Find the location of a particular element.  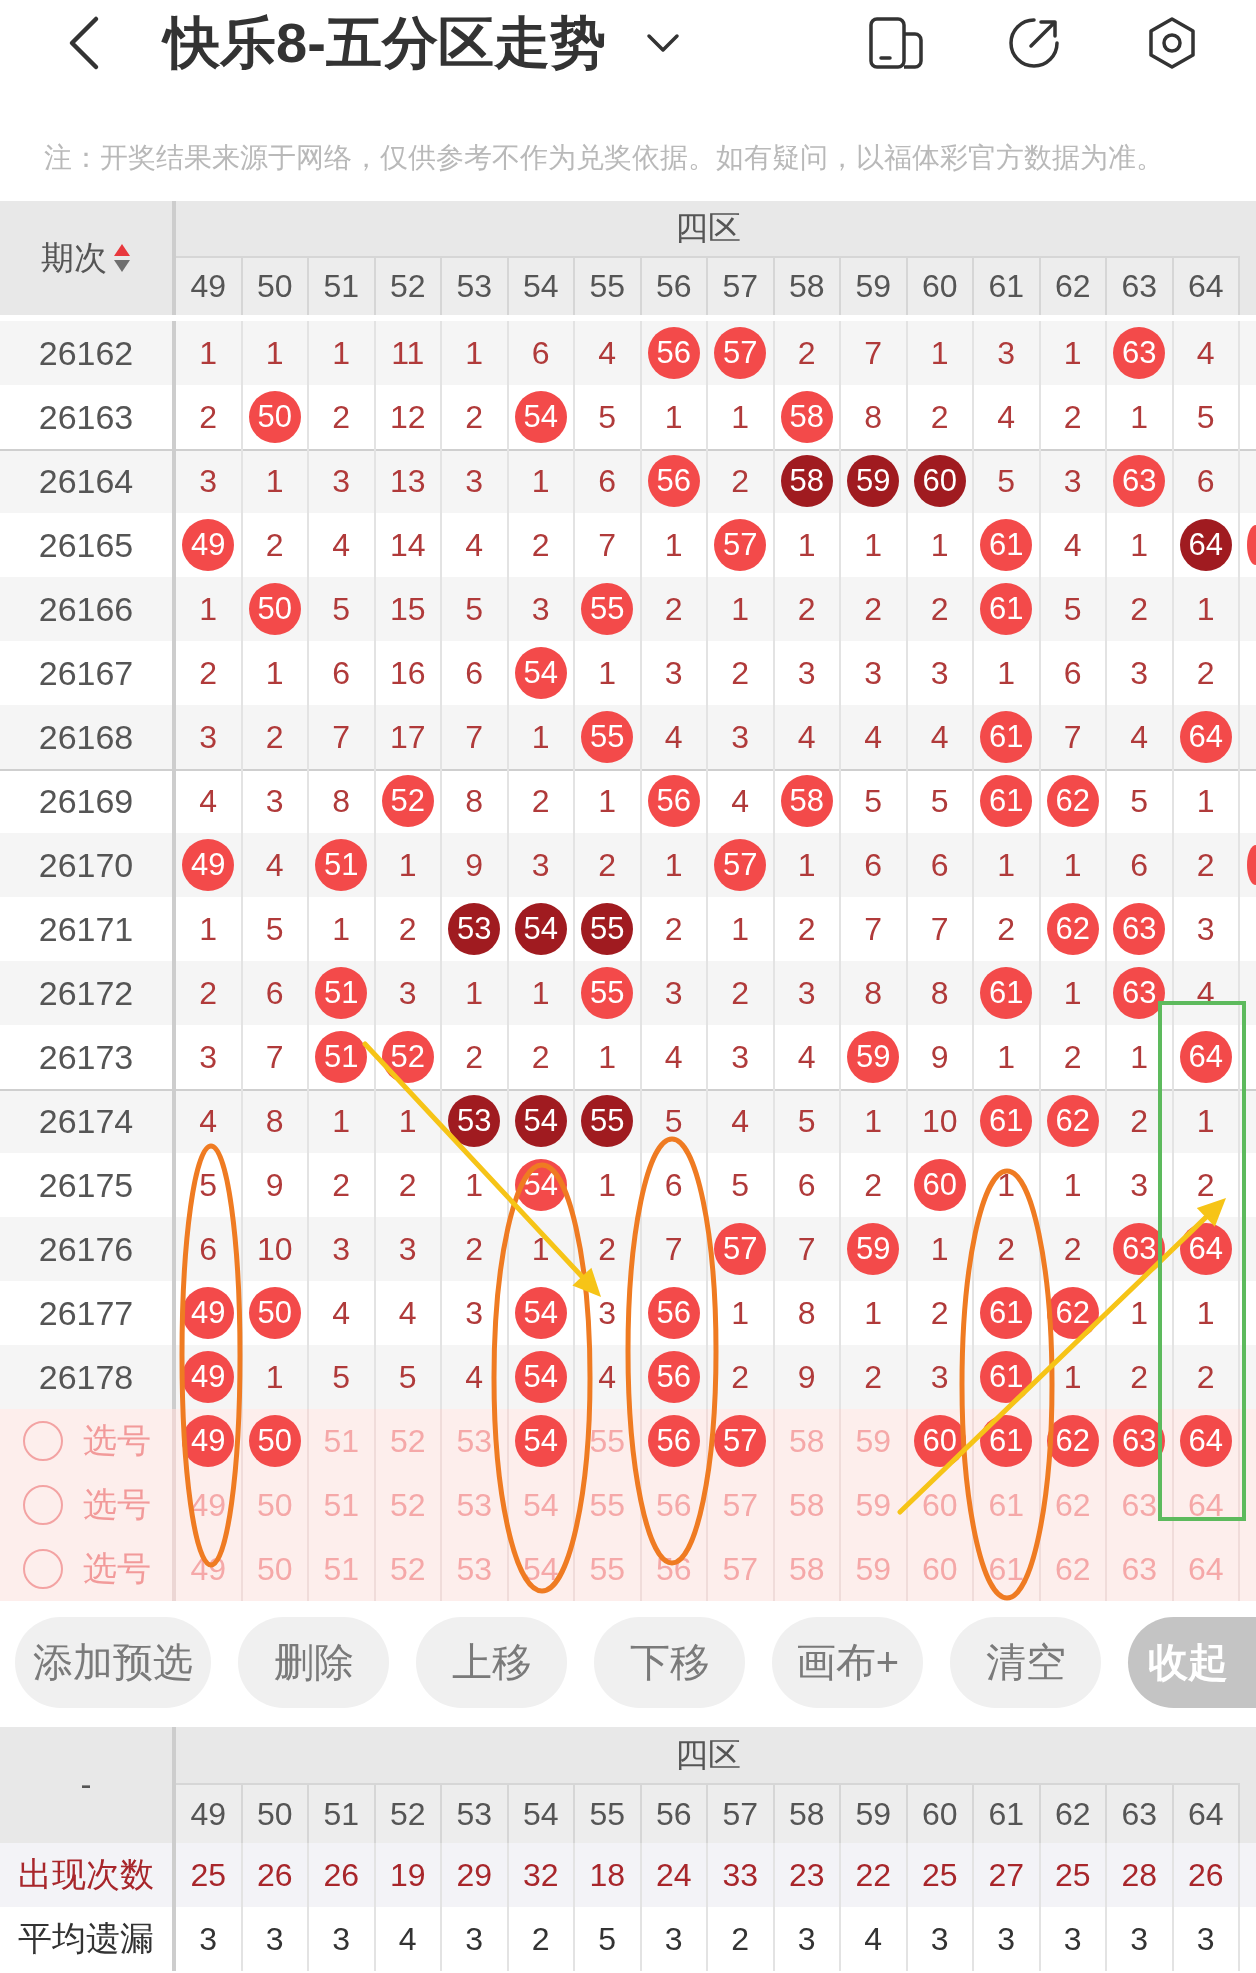

action-button: 删除 is located at coordinates (313, 1662).